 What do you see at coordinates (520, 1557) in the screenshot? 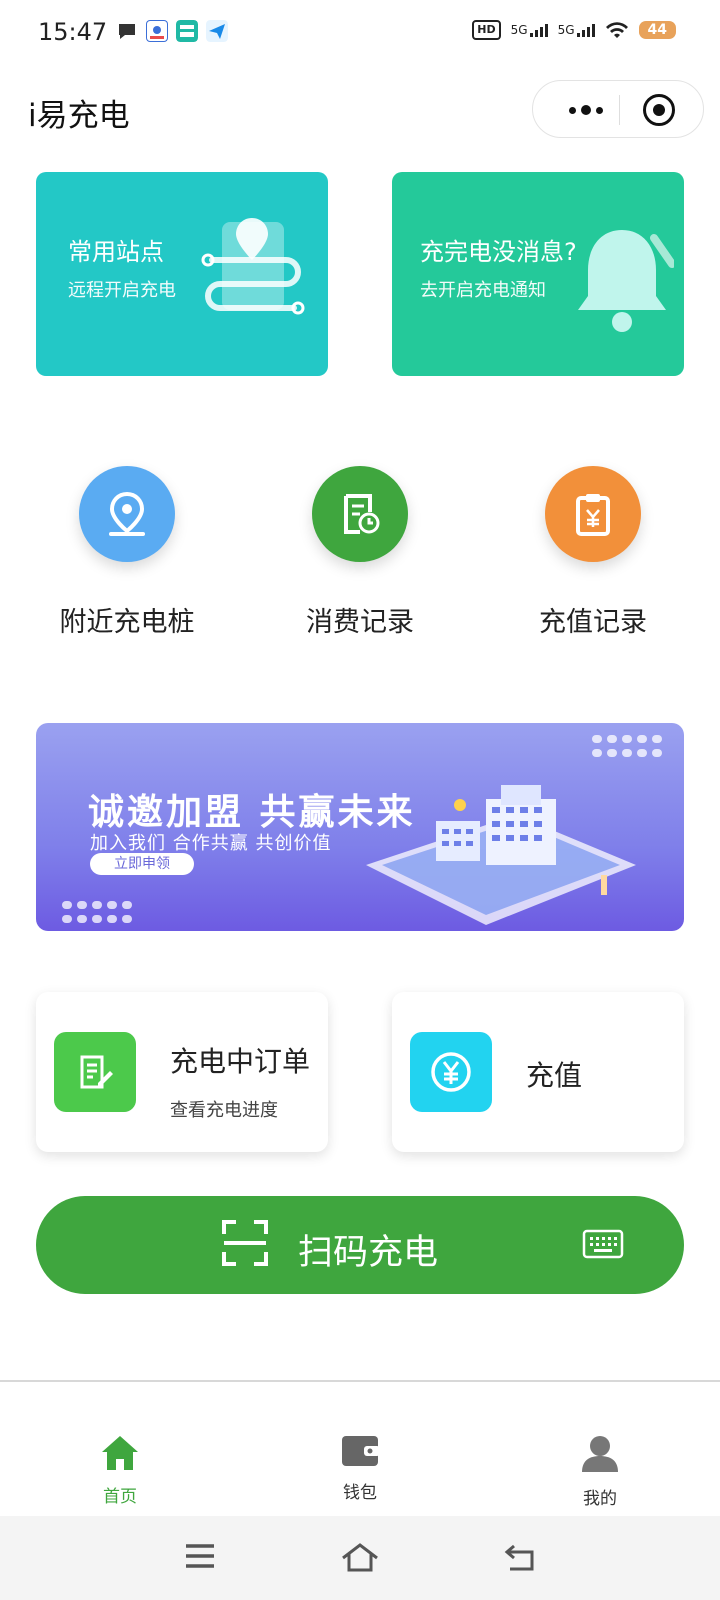
I see `back-icon` at bounding box center [520, 1557].